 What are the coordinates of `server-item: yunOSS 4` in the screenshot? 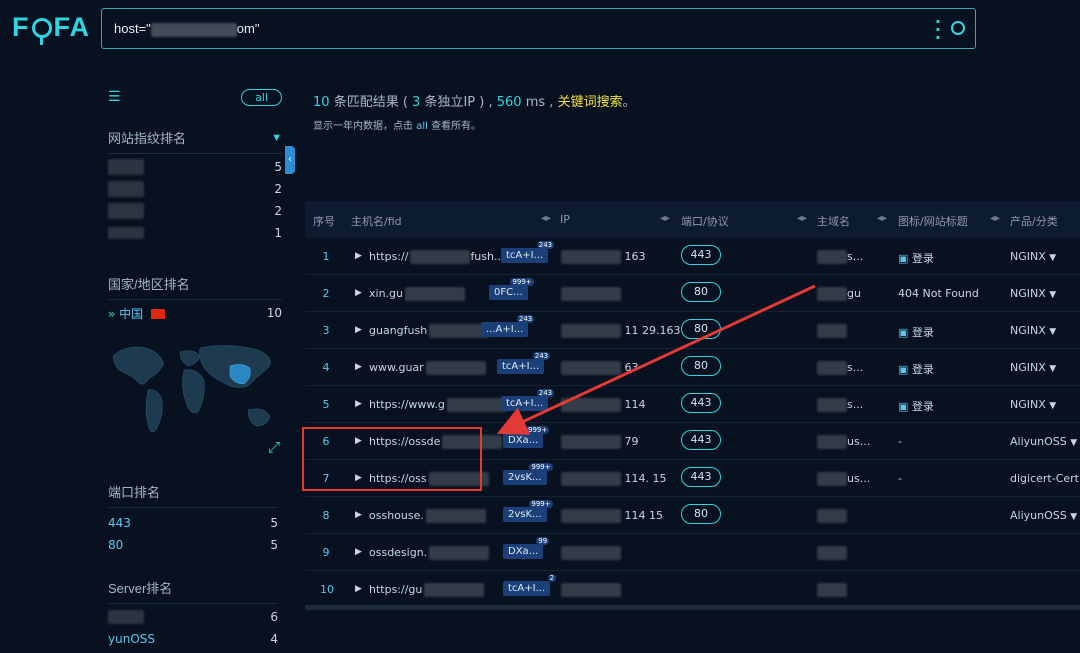 It's located at (193, 639).